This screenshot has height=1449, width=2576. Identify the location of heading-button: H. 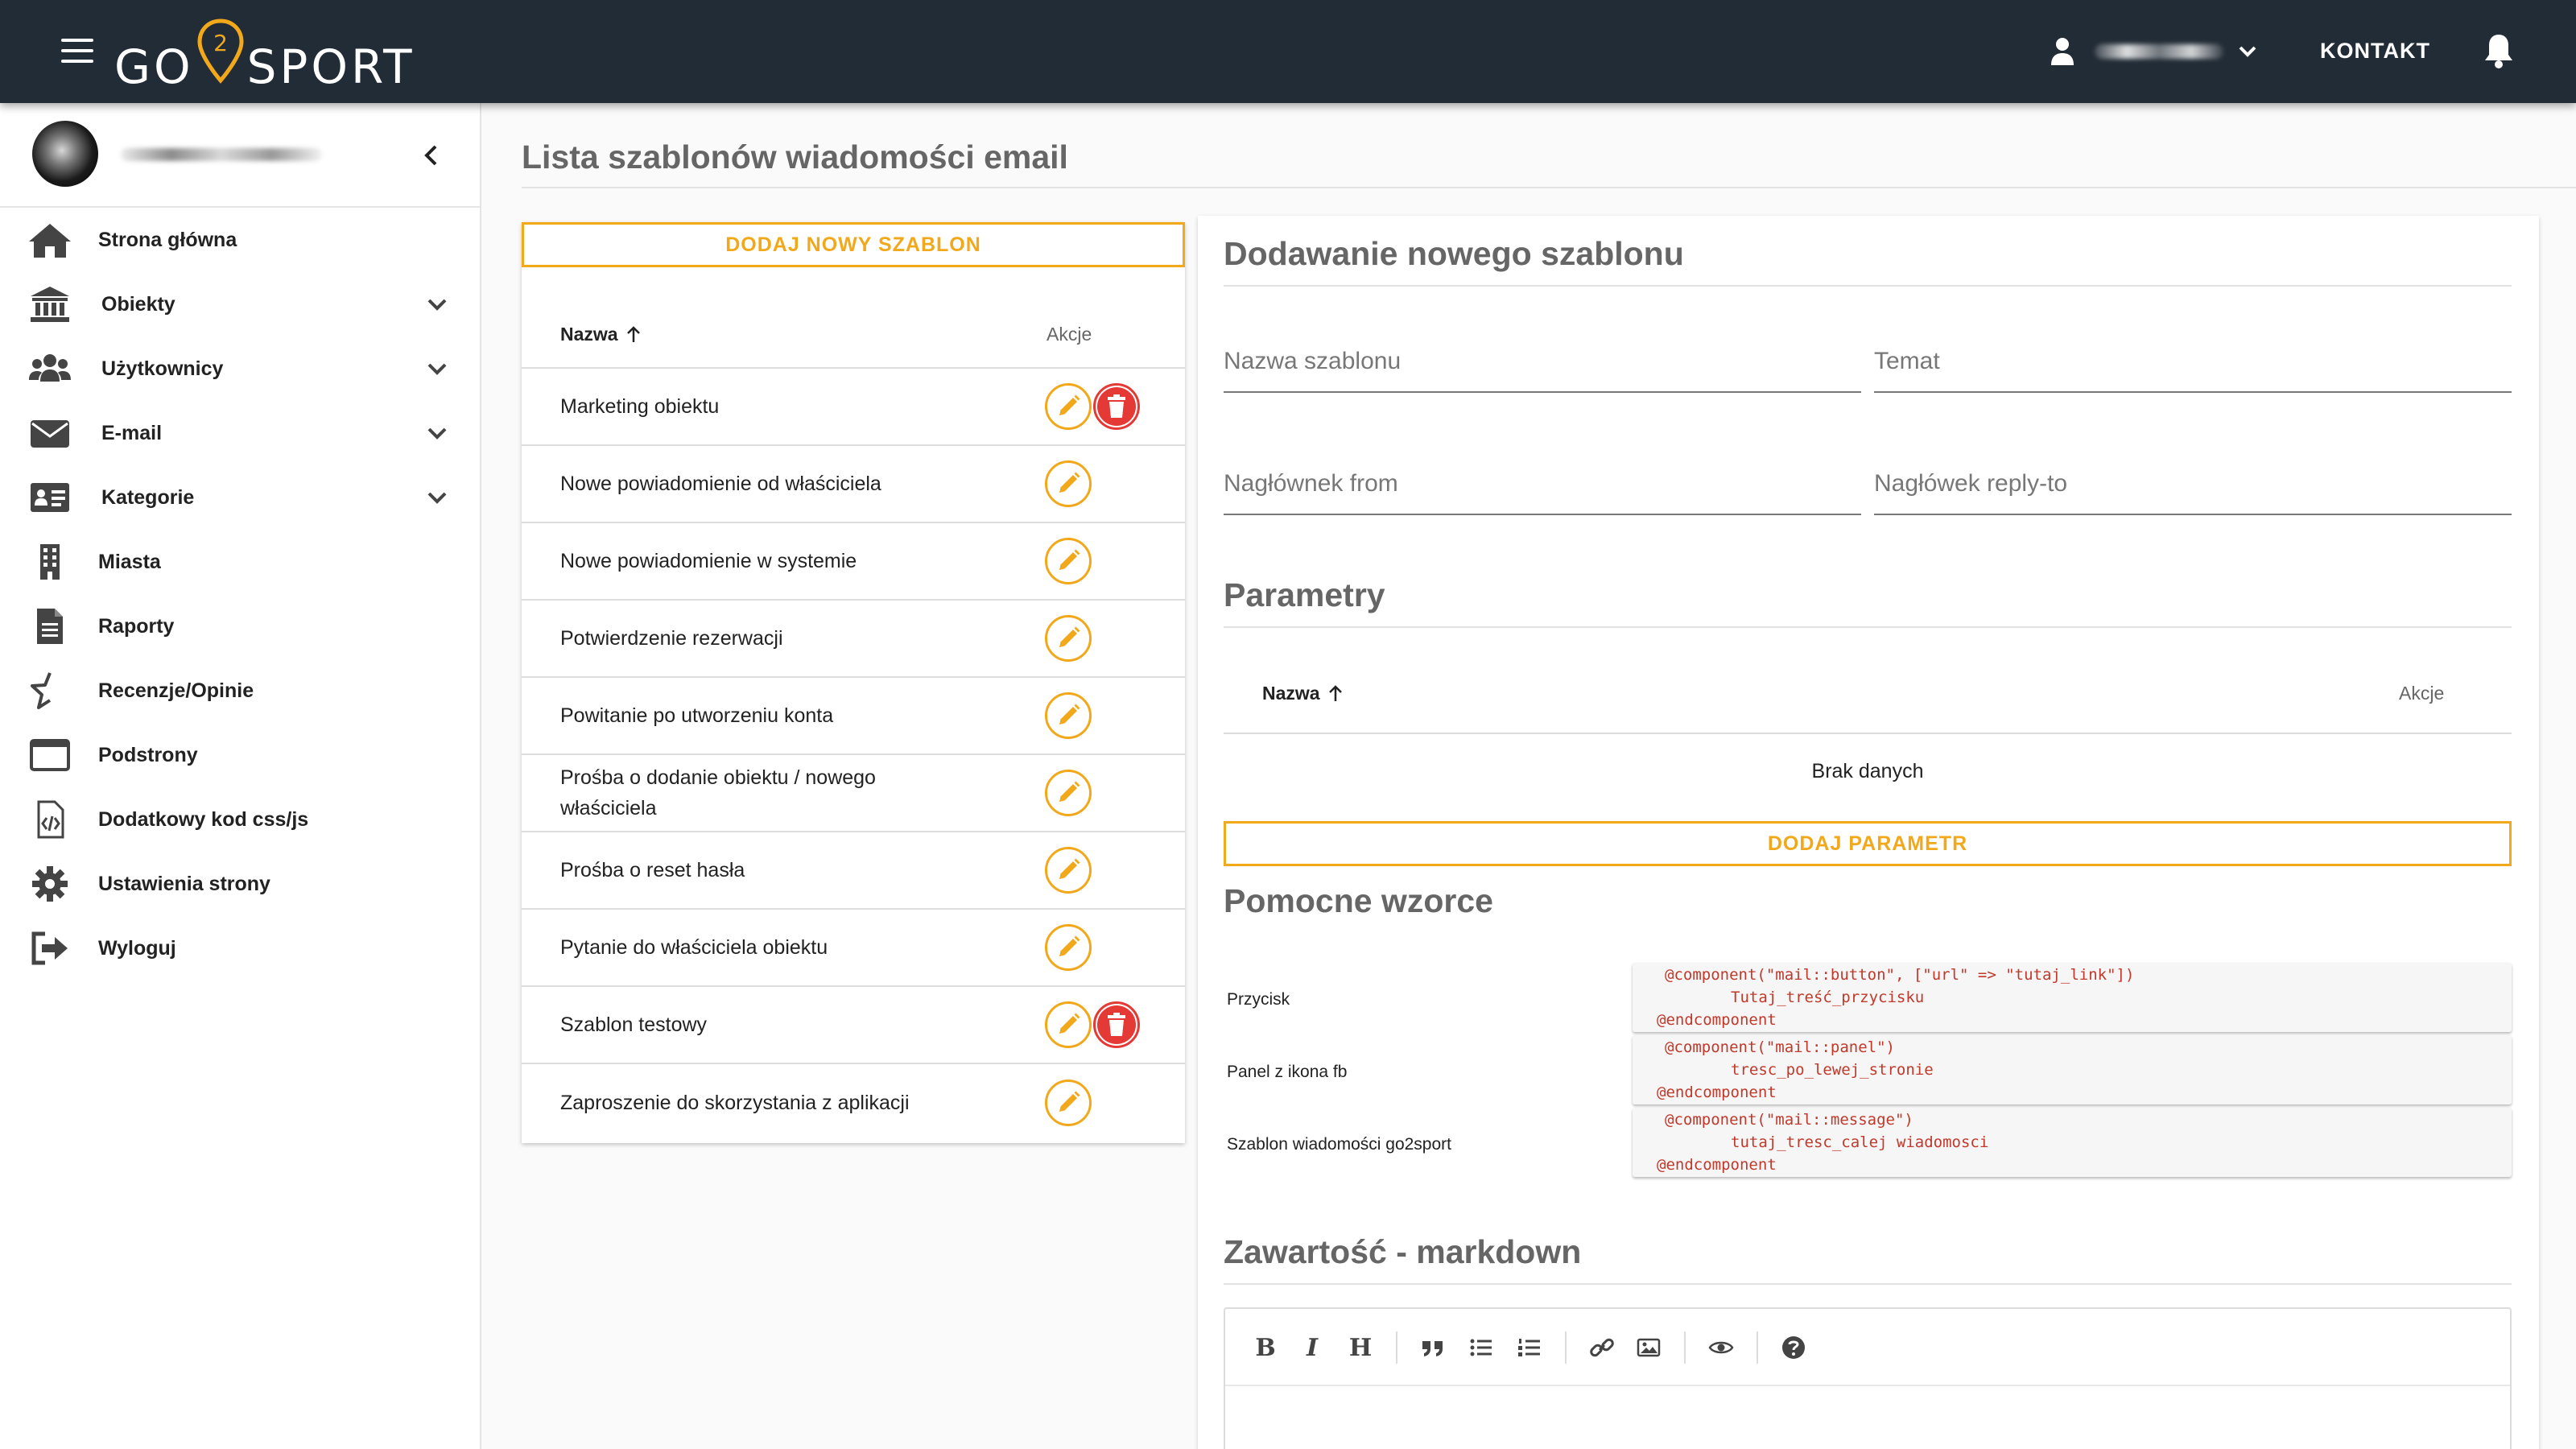
(1360, 1347).